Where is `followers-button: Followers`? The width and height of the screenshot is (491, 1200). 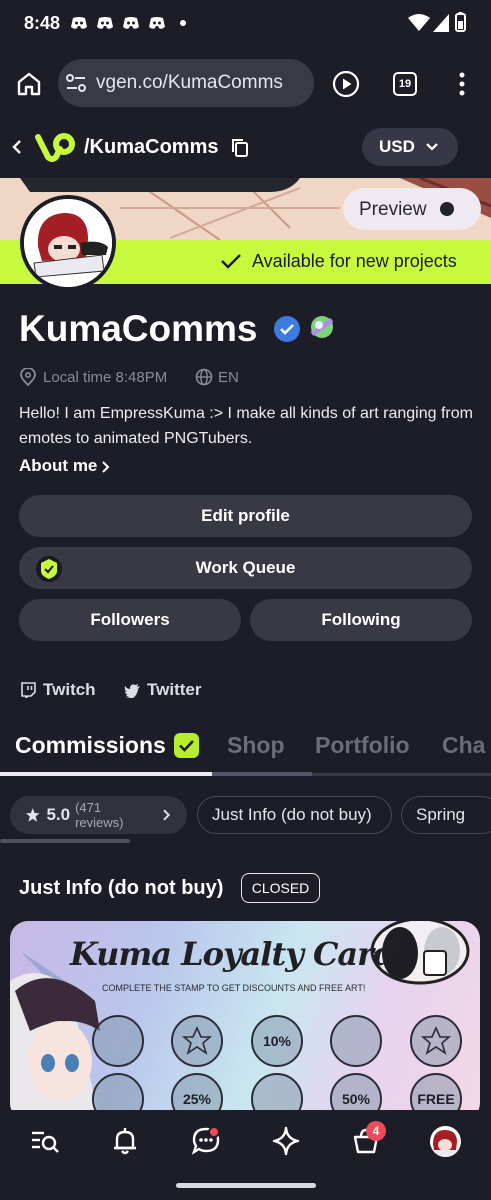 followers-button: Followers is located at coordinates (130, 620).